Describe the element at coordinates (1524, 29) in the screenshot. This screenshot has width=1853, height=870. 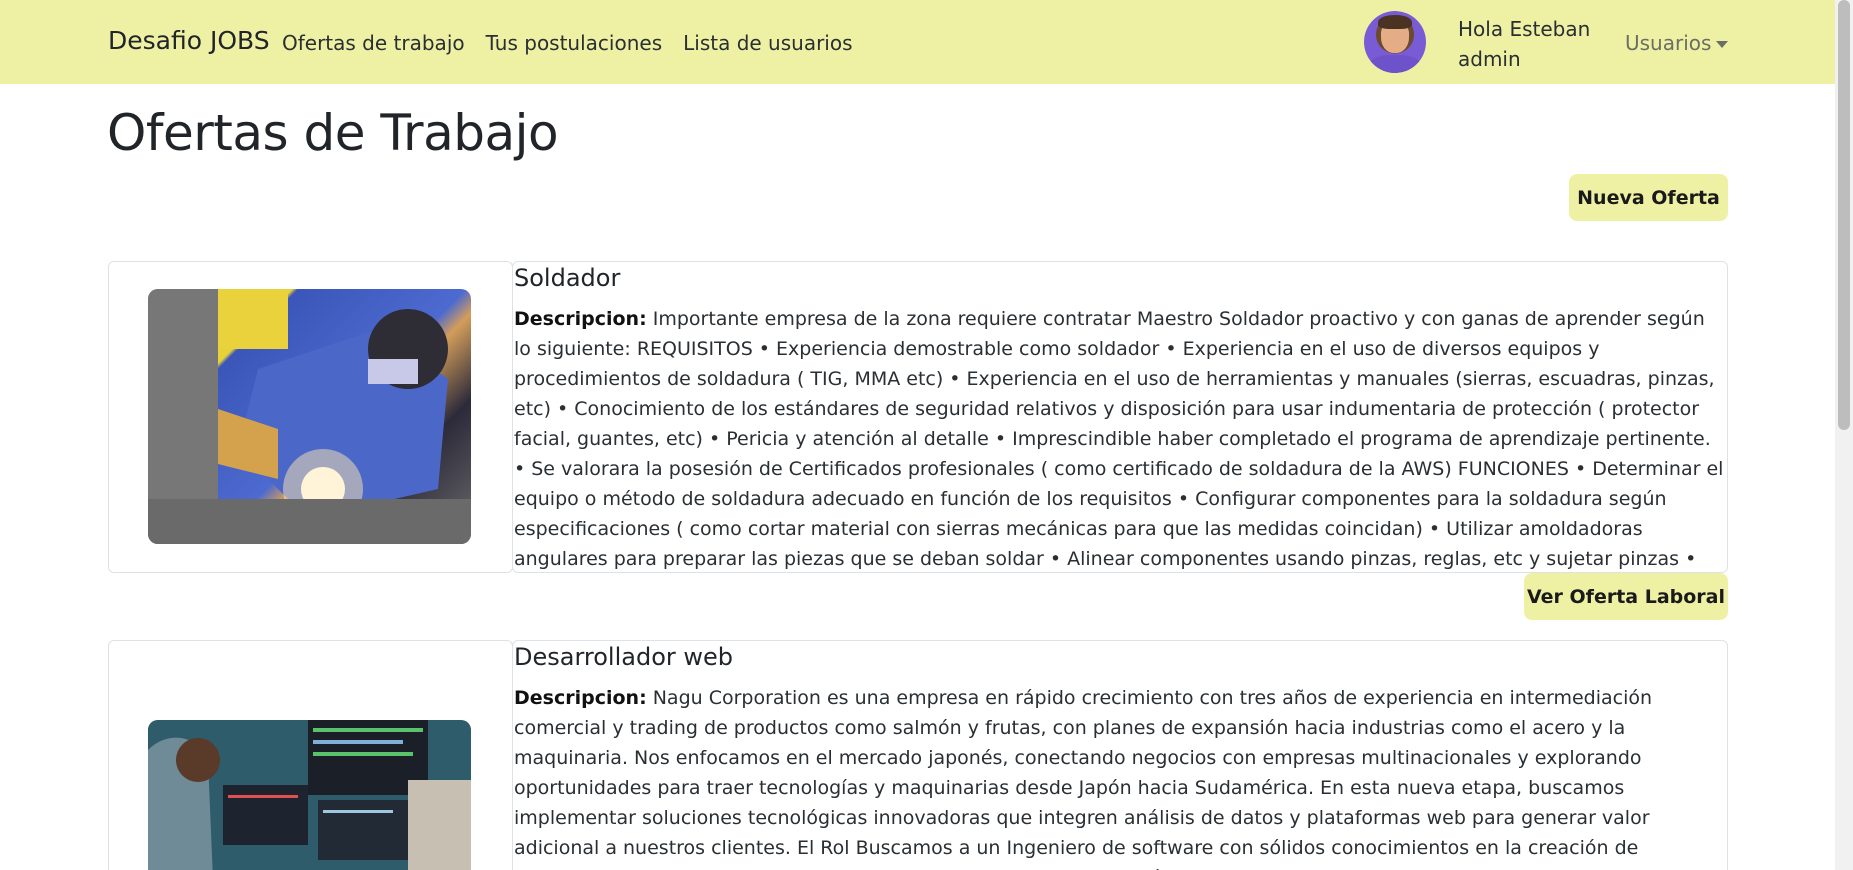
I see `greeting-name: Hola Esteban` at that location.